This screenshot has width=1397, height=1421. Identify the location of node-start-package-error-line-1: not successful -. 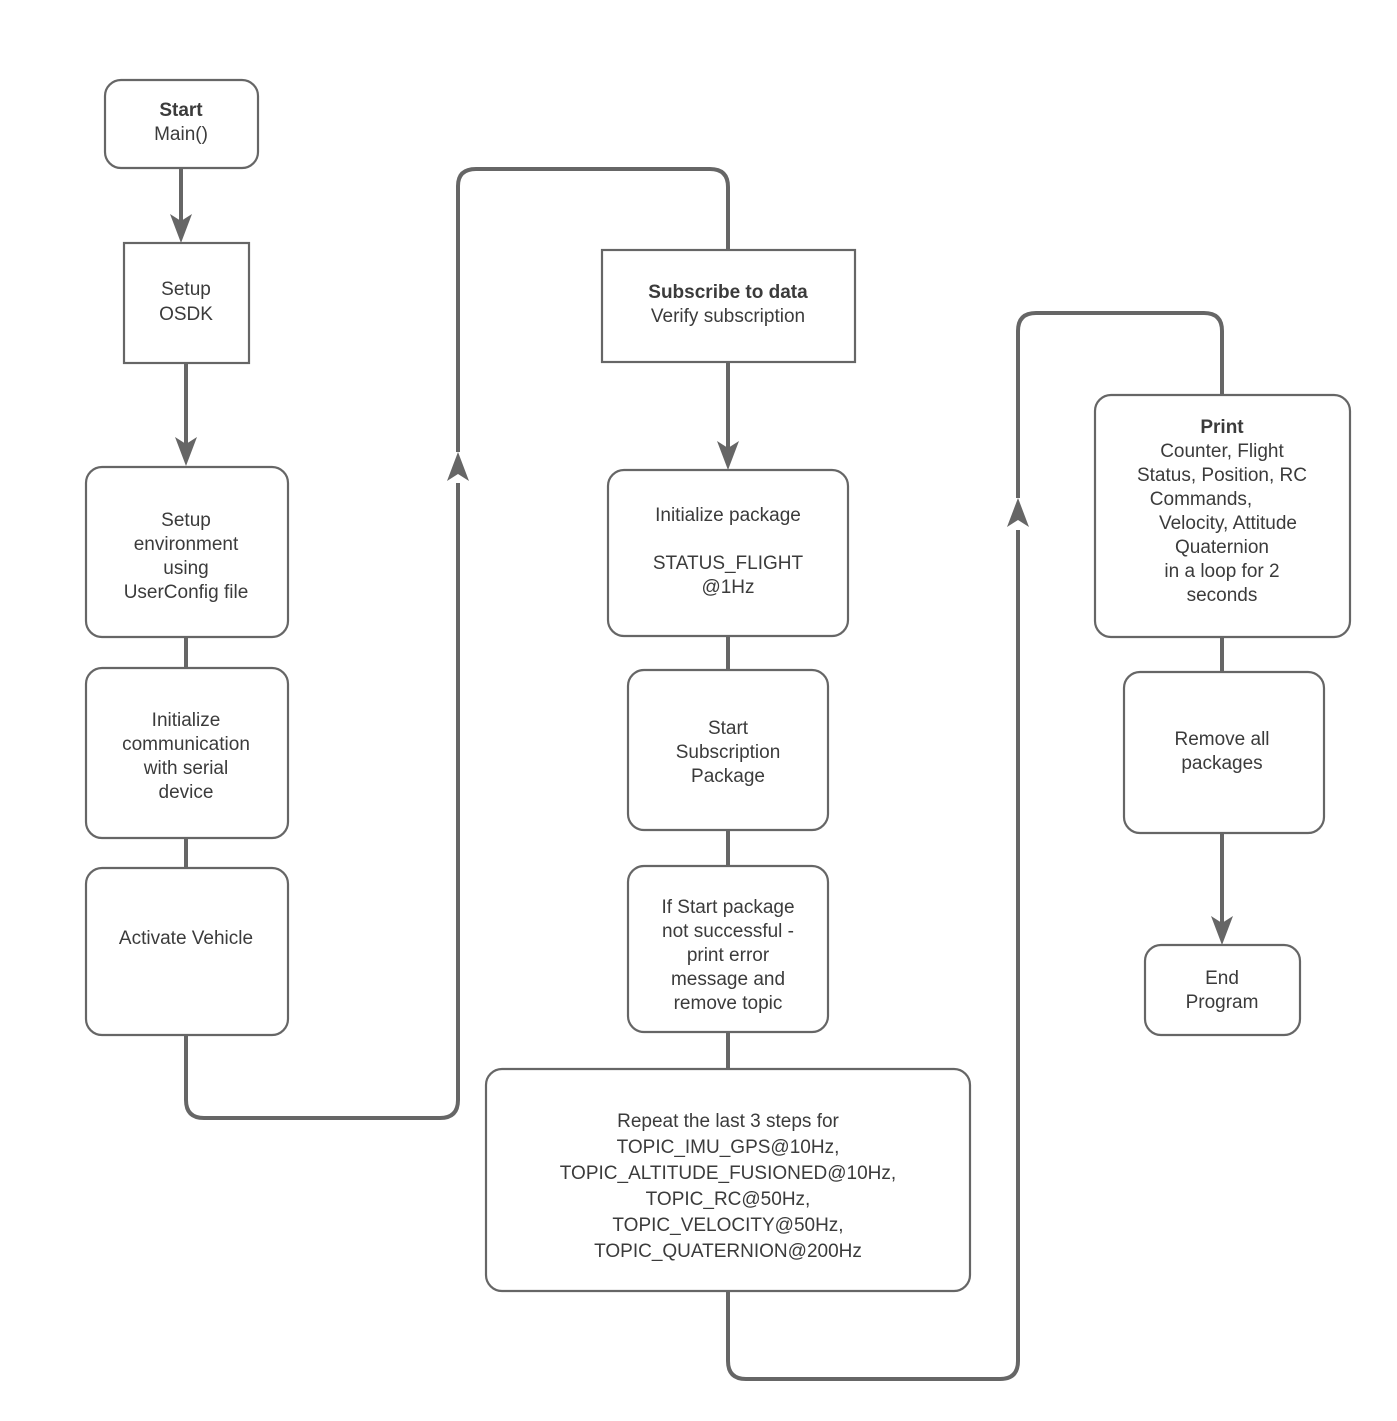
(728, 931).